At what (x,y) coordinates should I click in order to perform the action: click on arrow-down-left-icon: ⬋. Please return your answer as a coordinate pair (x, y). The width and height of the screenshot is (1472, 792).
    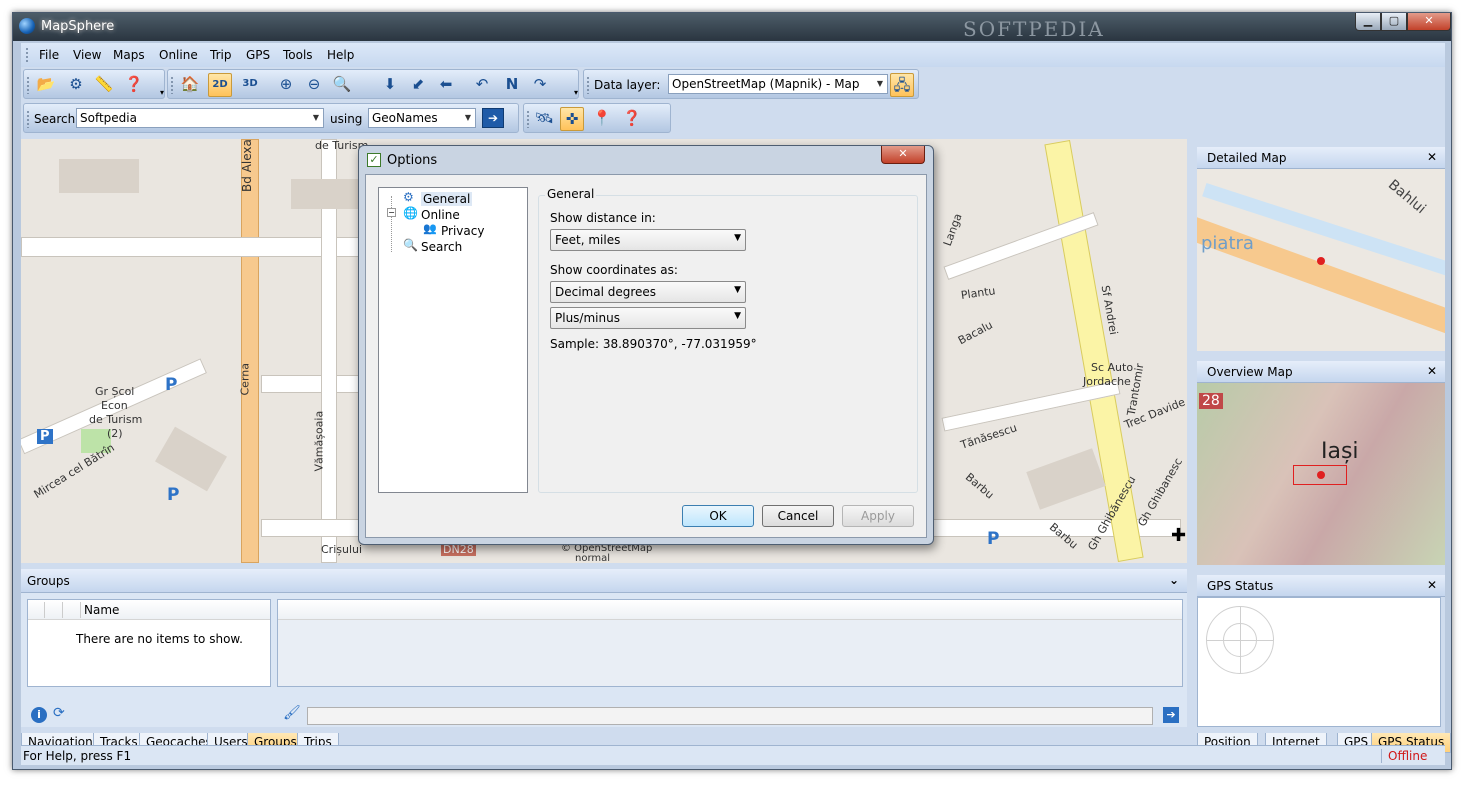
    Looking at the image, I should click on (418, 85).